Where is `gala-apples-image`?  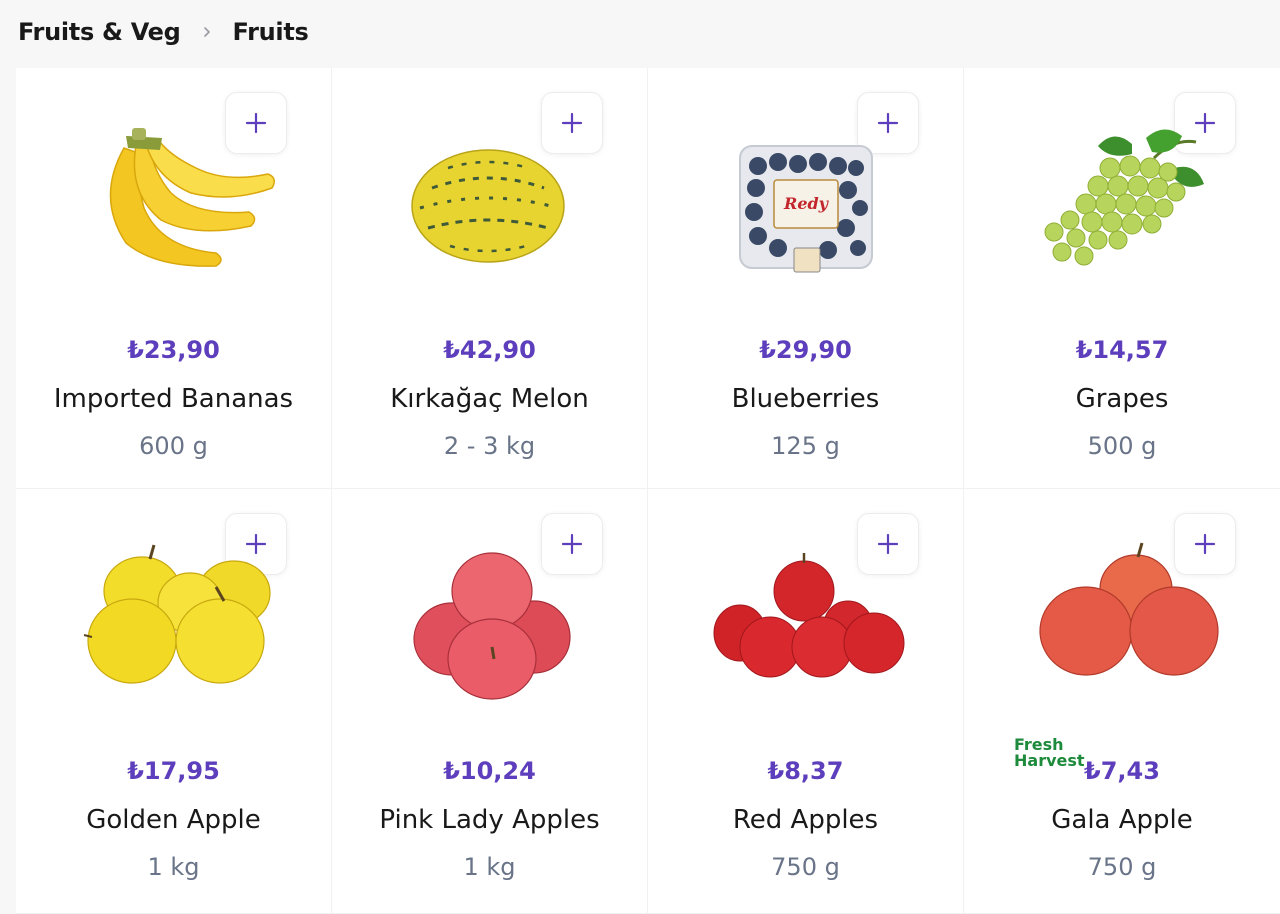
gala-apples-image is located at coordinates (1129, 609).